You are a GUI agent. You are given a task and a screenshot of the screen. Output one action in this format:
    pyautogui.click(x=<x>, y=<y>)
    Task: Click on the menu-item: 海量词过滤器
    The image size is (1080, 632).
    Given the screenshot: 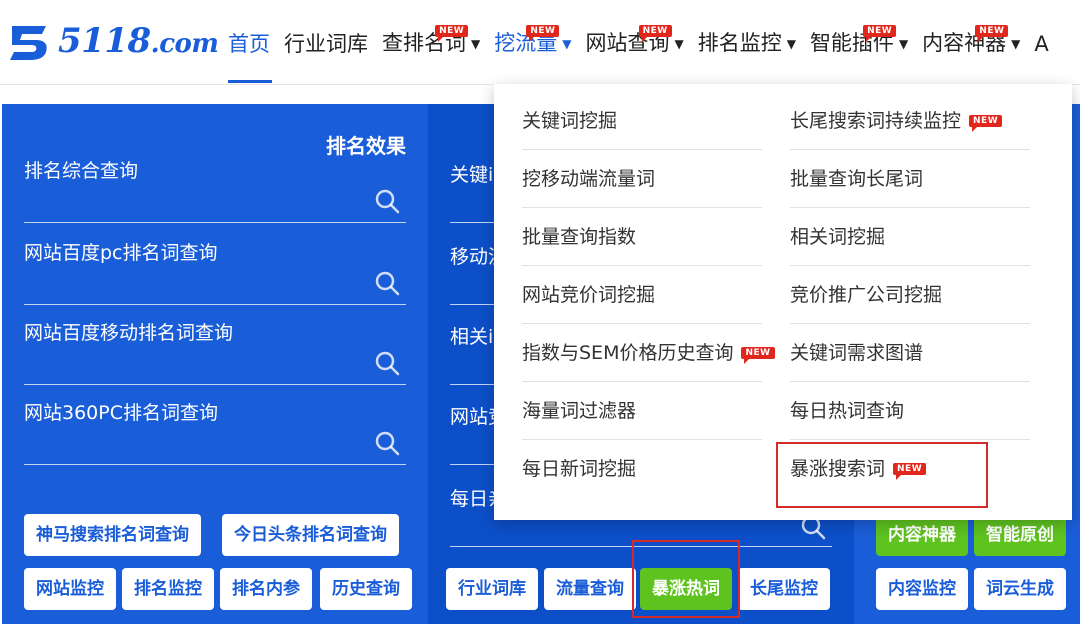 What is the action you would take?
    pyautogui.click(x=642, y=411)
    